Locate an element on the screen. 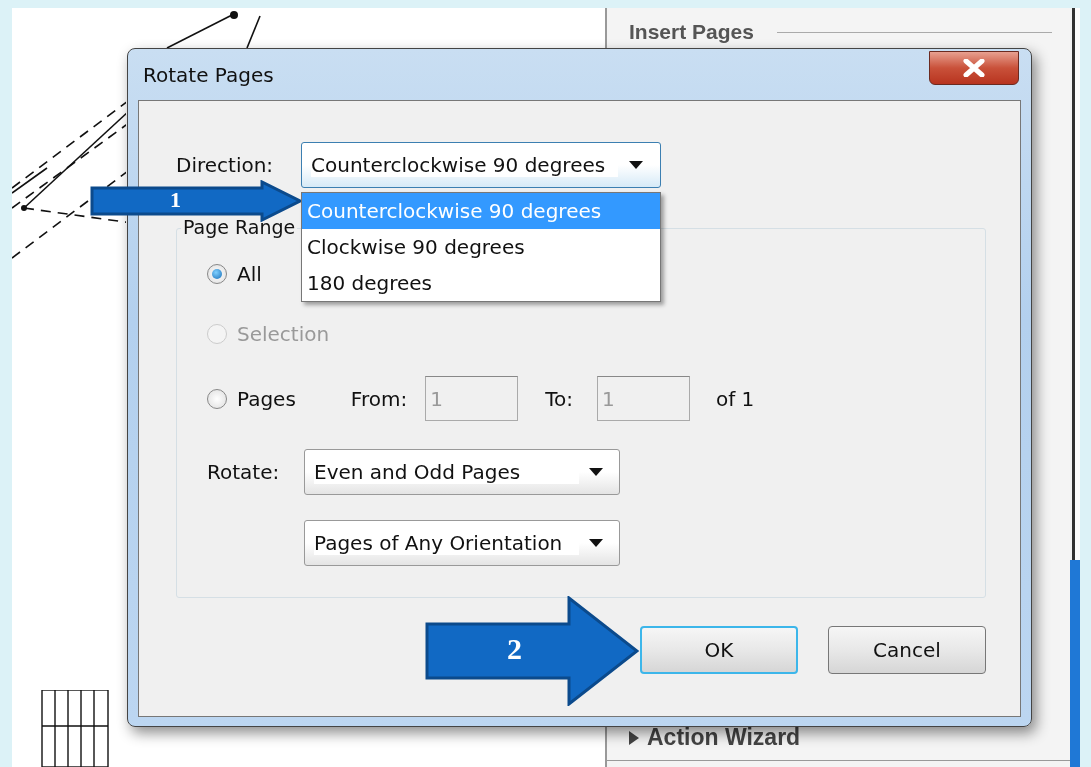 Image resolution: width=1091 pixels, height=767 pixels. rotate-label: Rotate: is located at coordinates (244, 472).